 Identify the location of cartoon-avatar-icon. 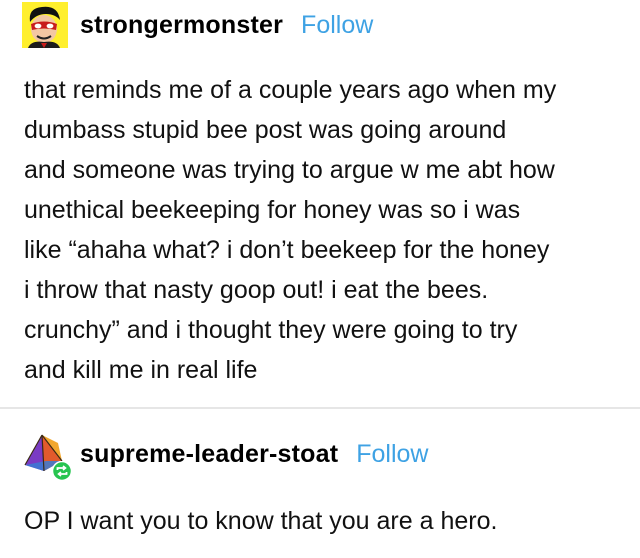
(45, 25).